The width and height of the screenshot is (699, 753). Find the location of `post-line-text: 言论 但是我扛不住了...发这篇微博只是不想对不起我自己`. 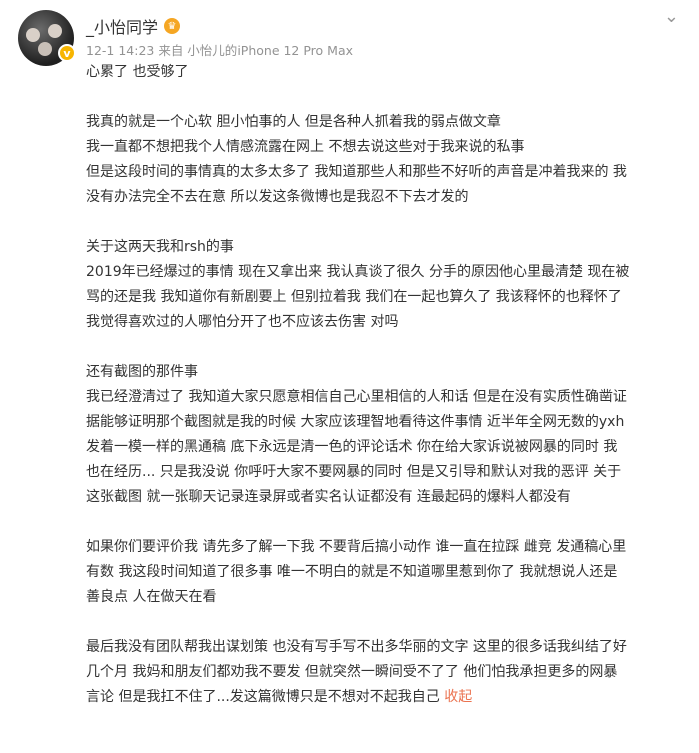

post-line-text: 言论 但是我扛不住了...发这篇微博只是不想对不起我自己 is located at coordinates (265, 697).